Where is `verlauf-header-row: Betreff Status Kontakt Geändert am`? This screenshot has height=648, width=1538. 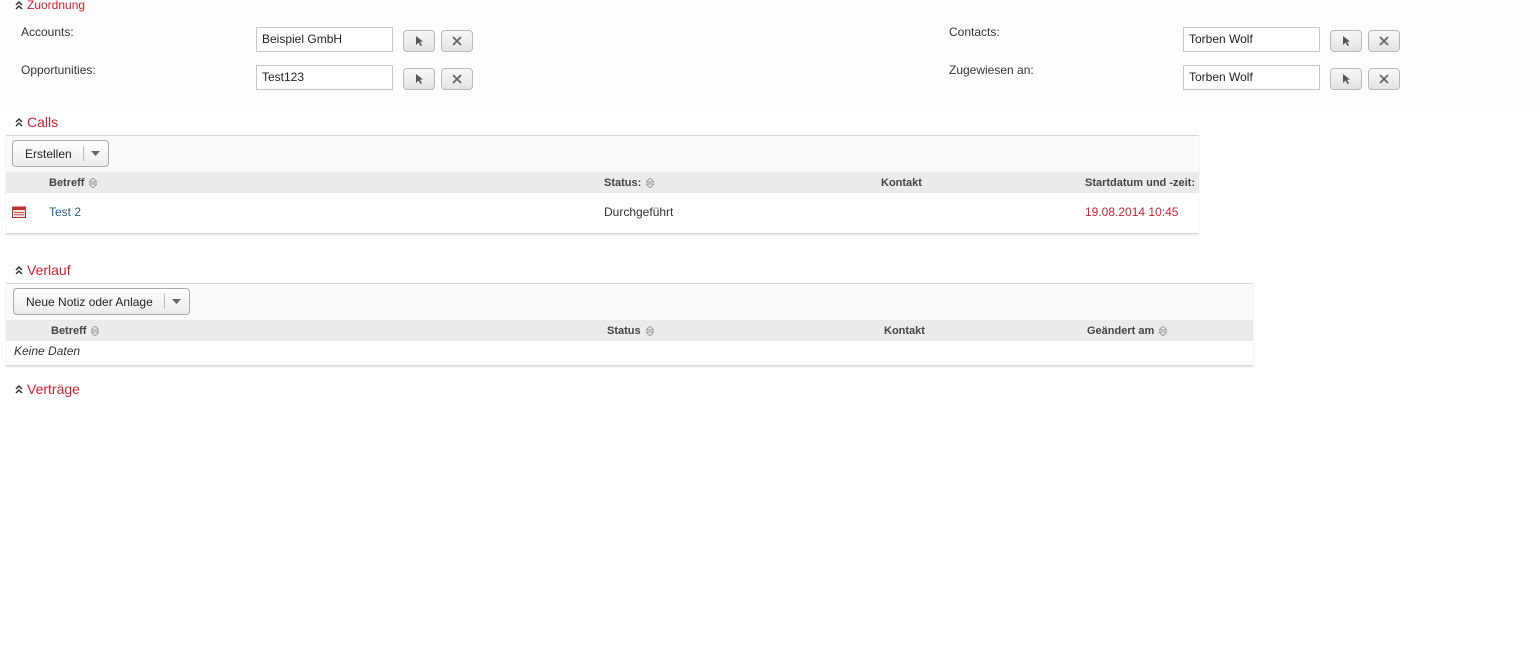 verlauf-header-row: Betreff Status Kontakt Geändert am is located at coordinates (629, 330).